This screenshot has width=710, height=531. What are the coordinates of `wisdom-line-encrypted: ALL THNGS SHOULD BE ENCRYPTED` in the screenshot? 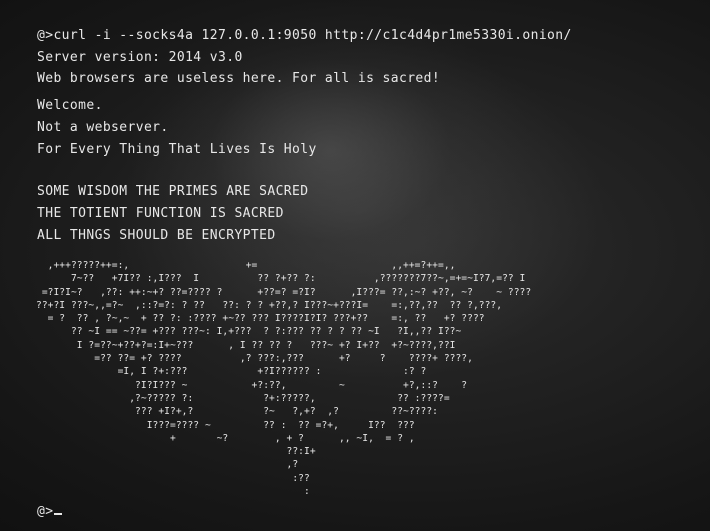 It's located at (156, 235).